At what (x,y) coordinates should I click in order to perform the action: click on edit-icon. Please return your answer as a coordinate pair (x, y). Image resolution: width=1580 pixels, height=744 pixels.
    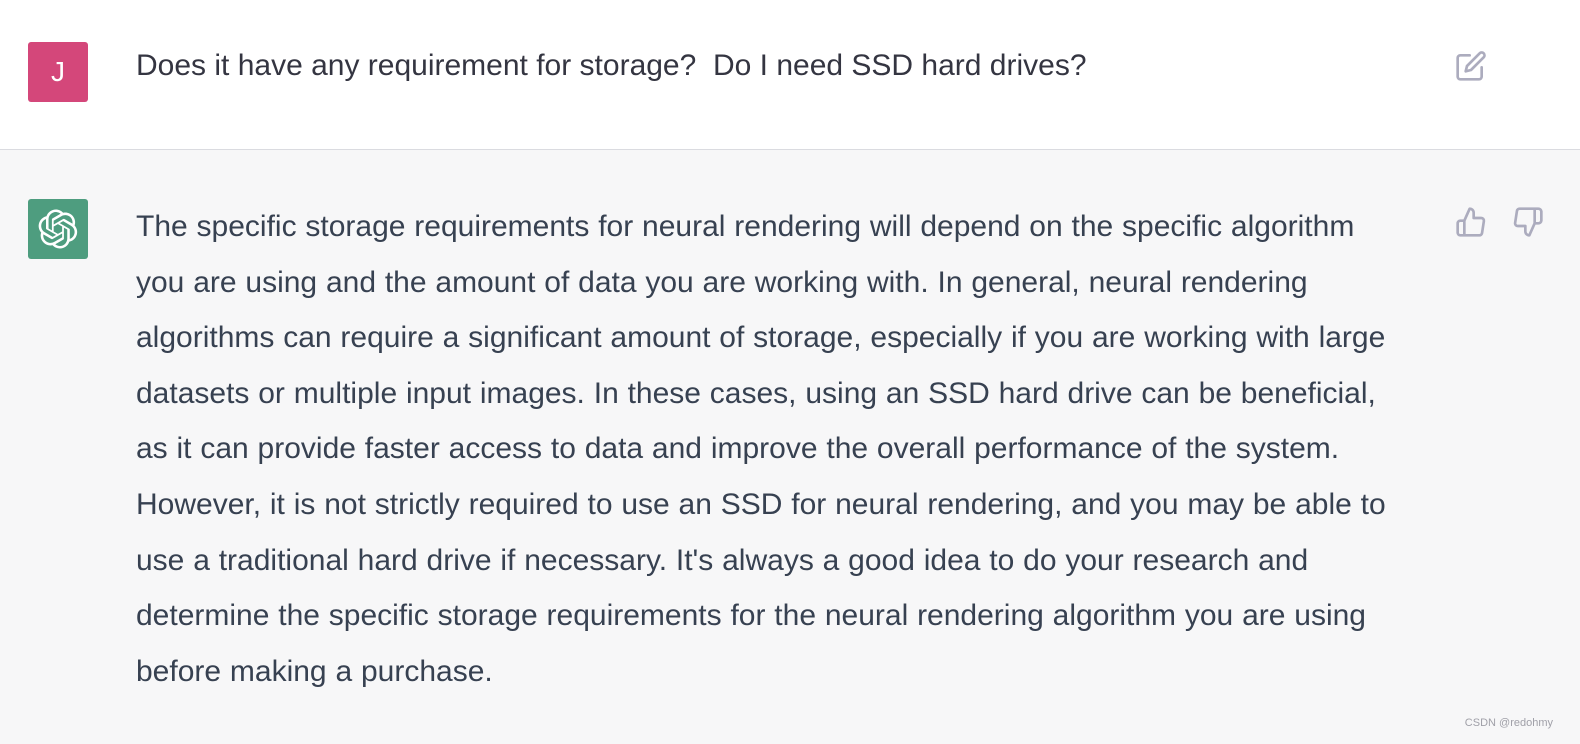
    Looking at the image, I should click on (1471, 66).